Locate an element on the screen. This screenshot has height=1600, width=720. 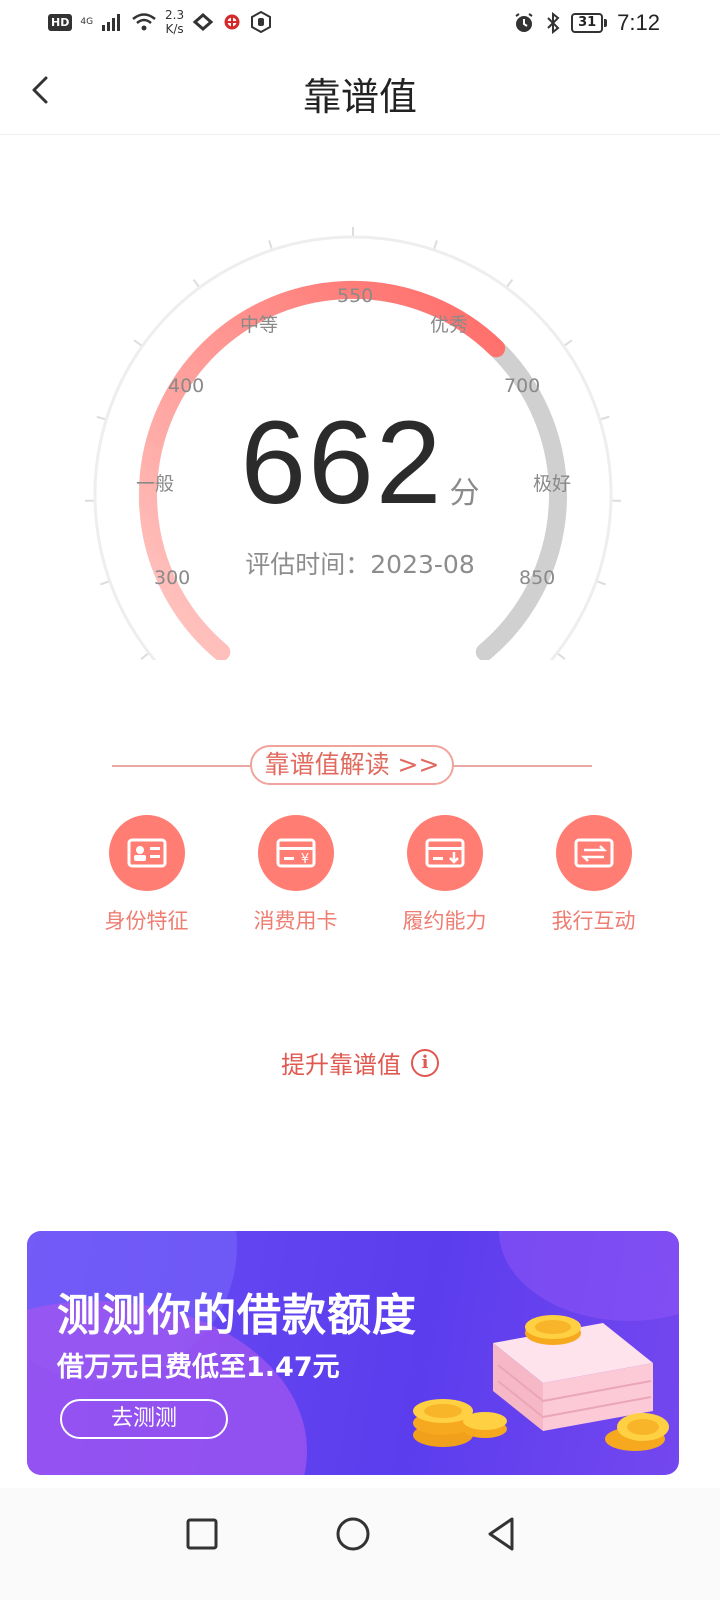
system-nav-bar is located at coordinates (360, 1544).